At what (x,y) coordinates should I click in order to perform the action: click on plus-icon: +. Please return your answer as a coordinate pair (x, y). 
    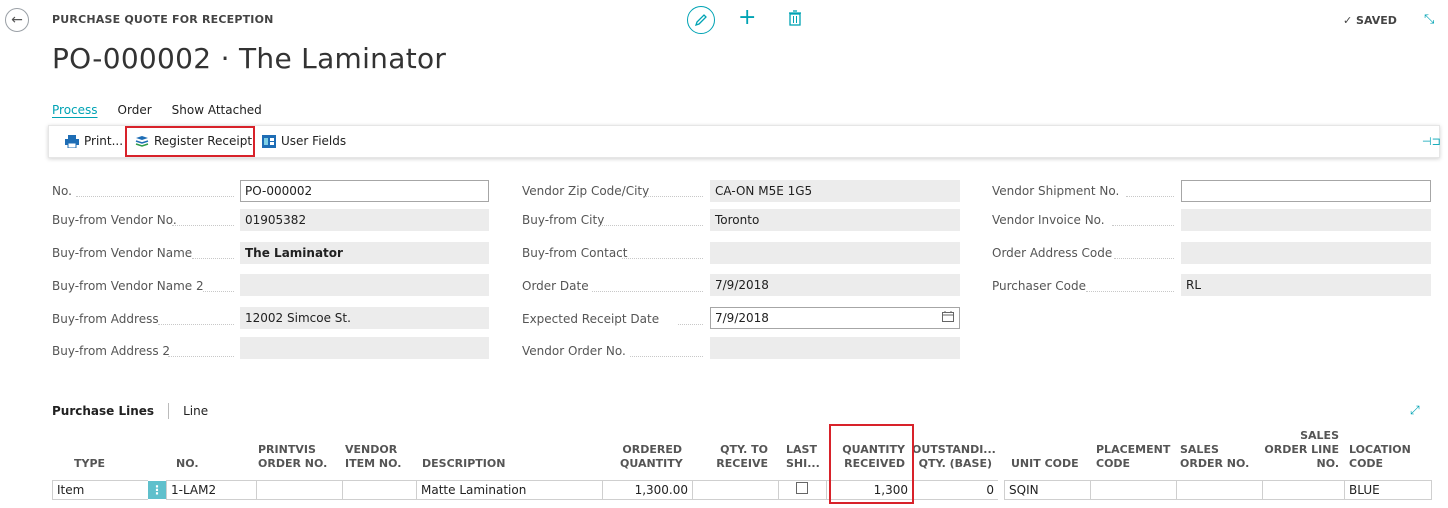
    Looking at the image, I should click on (747, 17).